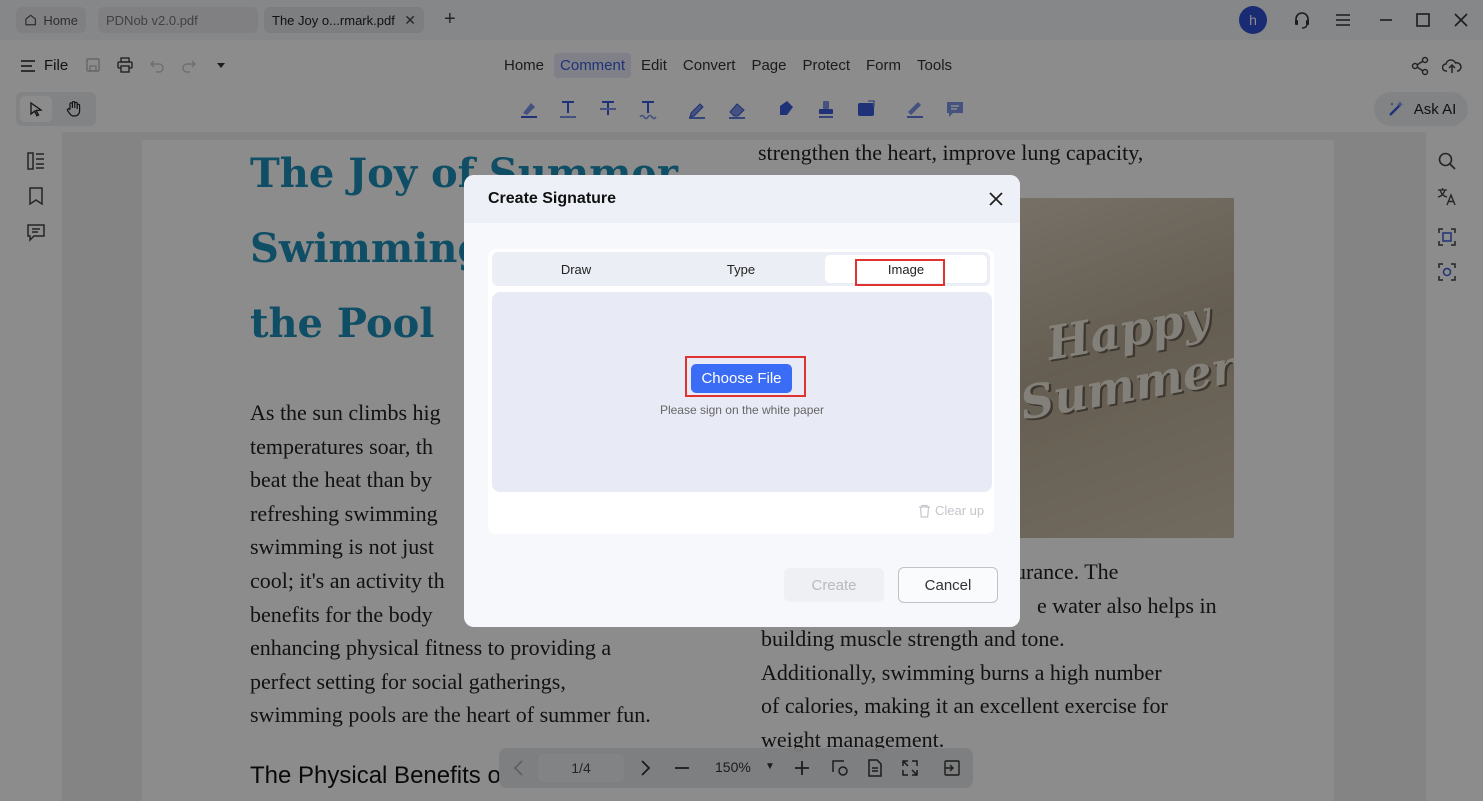  Describe the element at coordinates (834, 585) in the screenshot. I see `create-button: Create` at that location.